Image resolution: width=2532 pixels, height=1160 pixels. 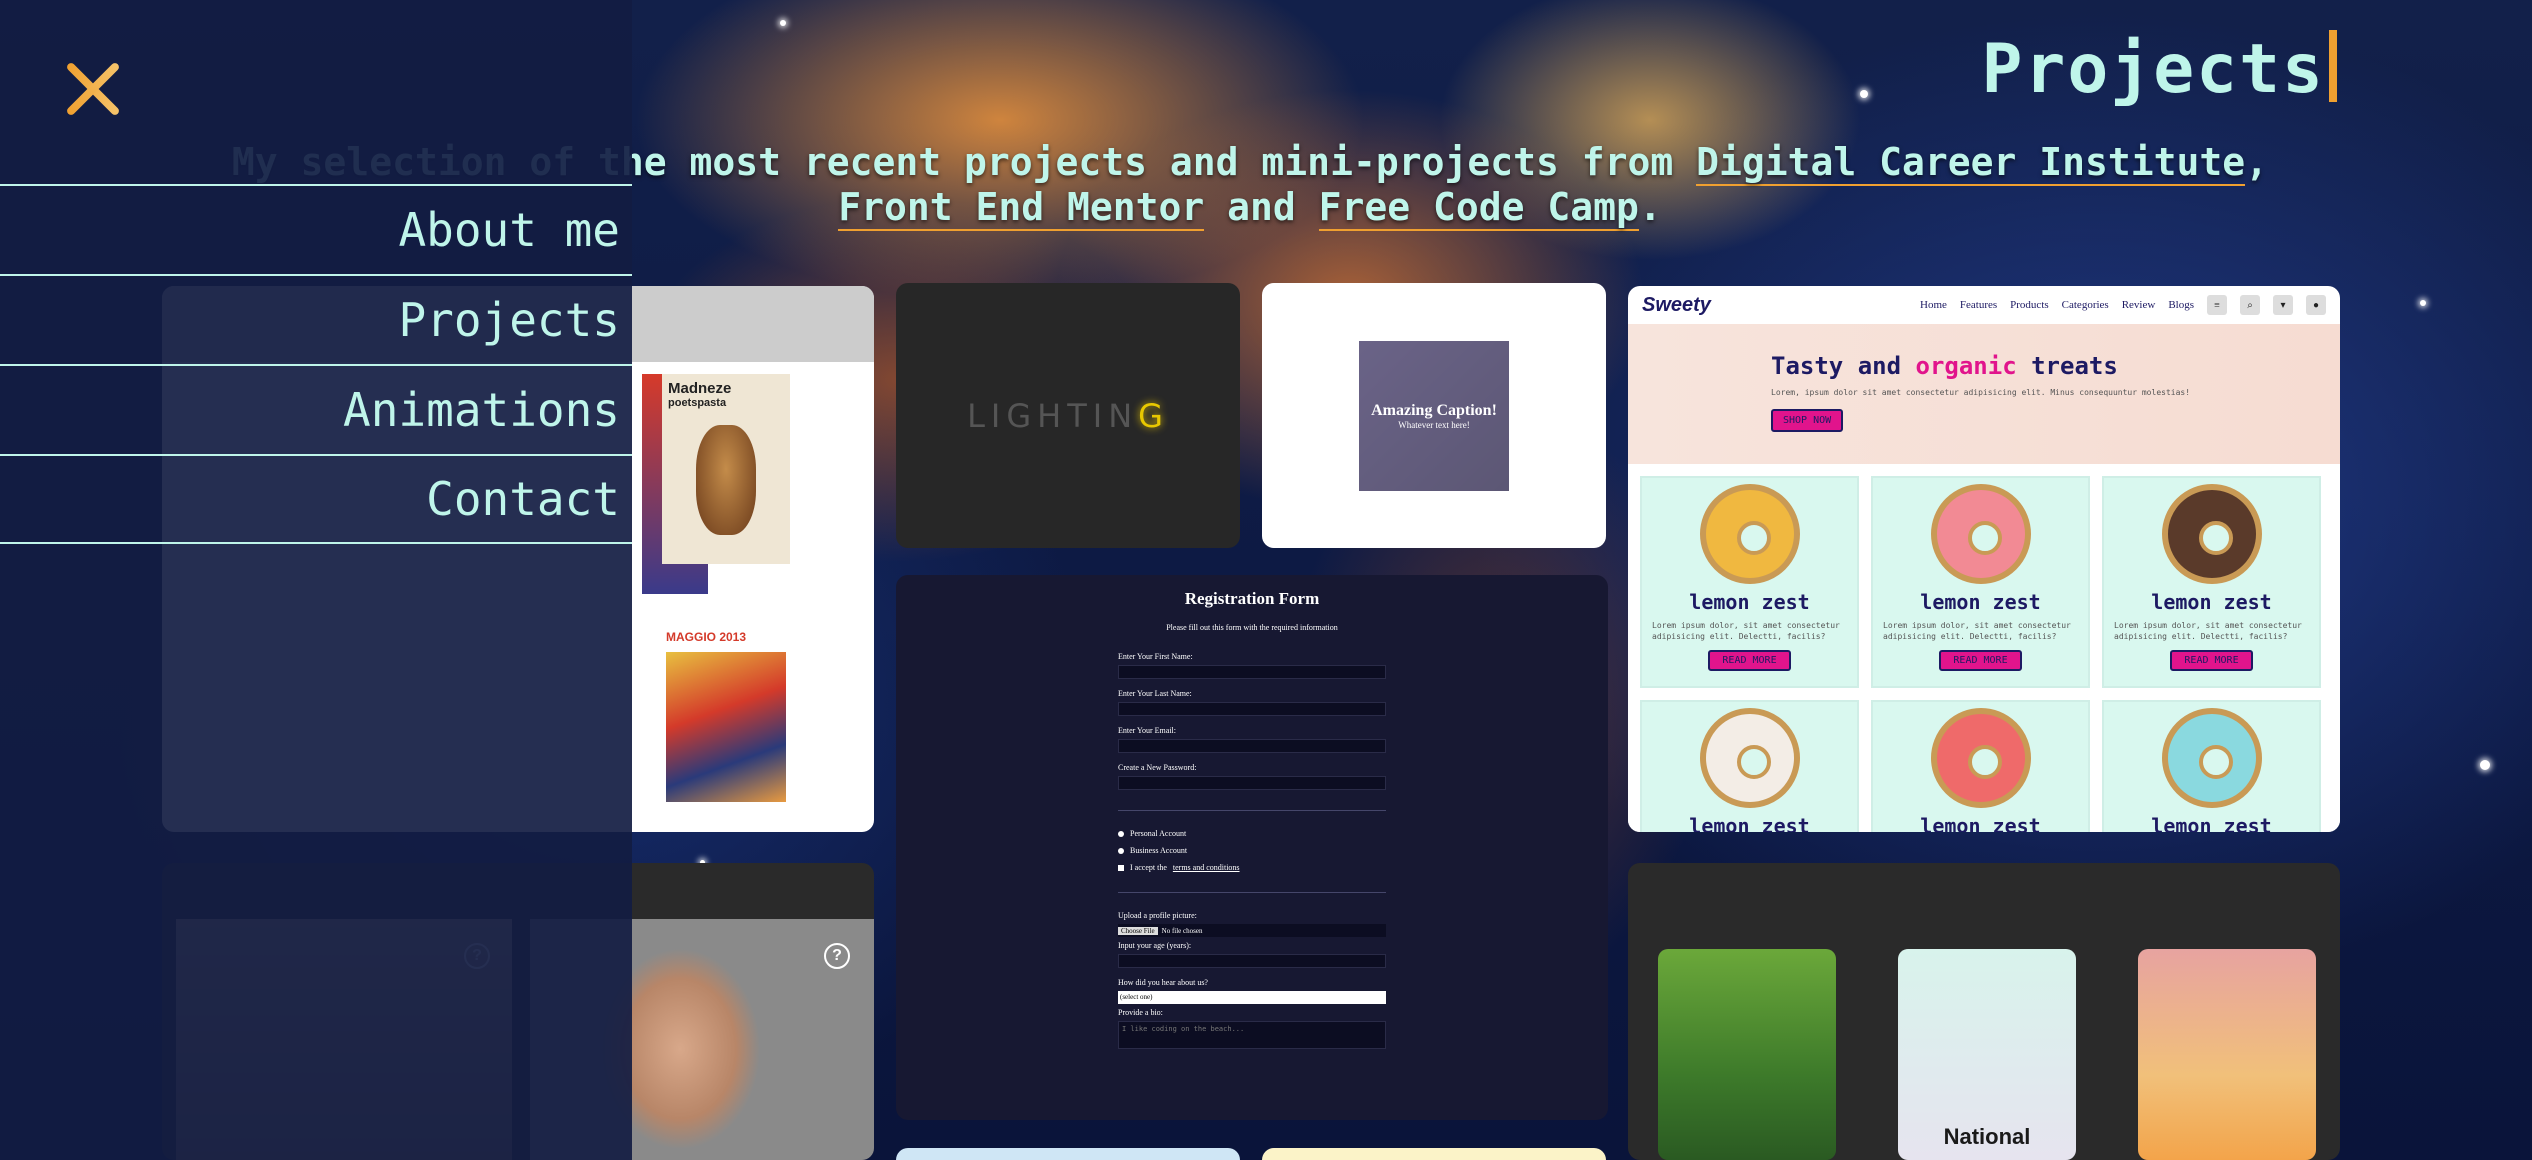 What do you see at coordinates (1807, 420) in the screenshot?
I see `shop-now-button: SHOP NOW` at bounding box center [1807, 420].